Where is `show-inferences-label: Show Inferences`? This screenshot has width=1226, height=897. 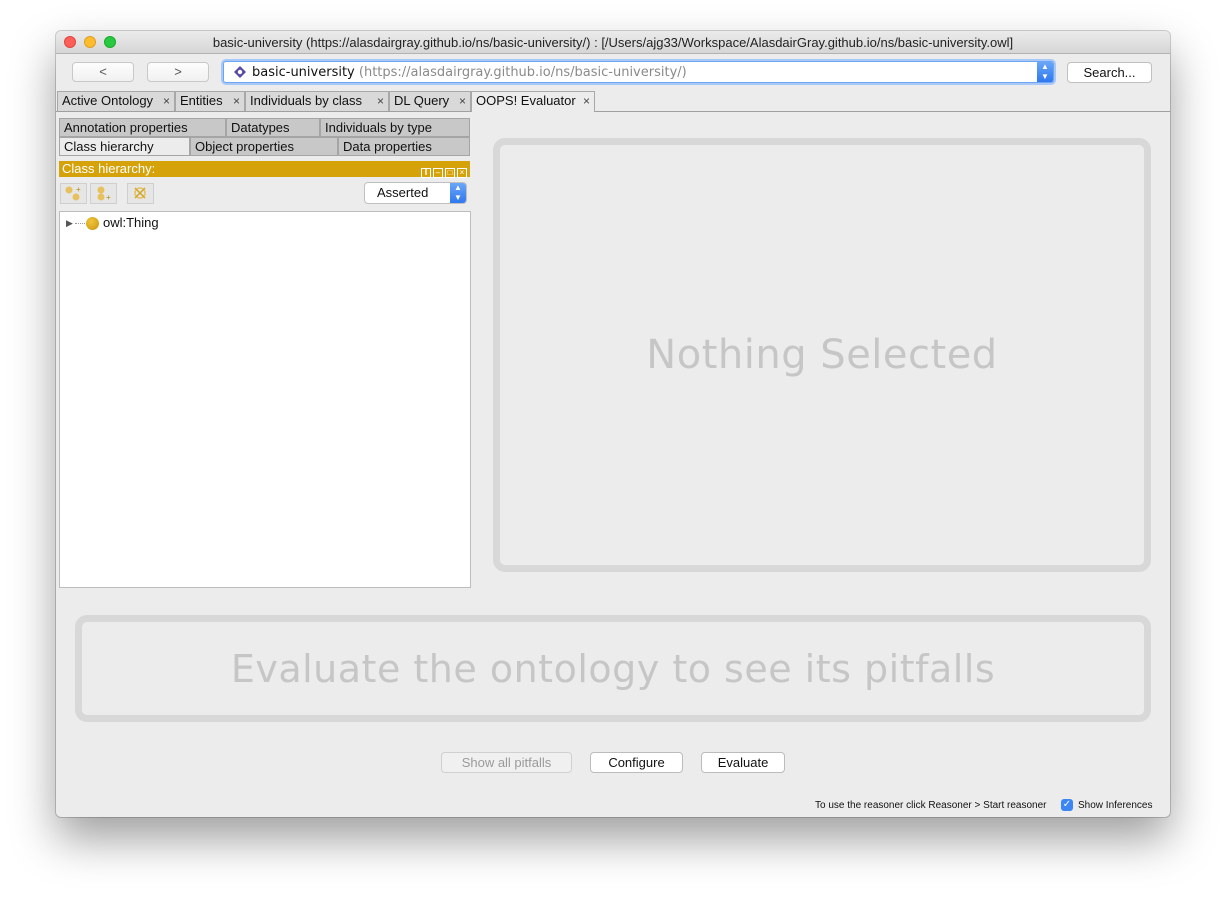
show-inferences-label: Show Inferences is located at coordinates (1115, 805).